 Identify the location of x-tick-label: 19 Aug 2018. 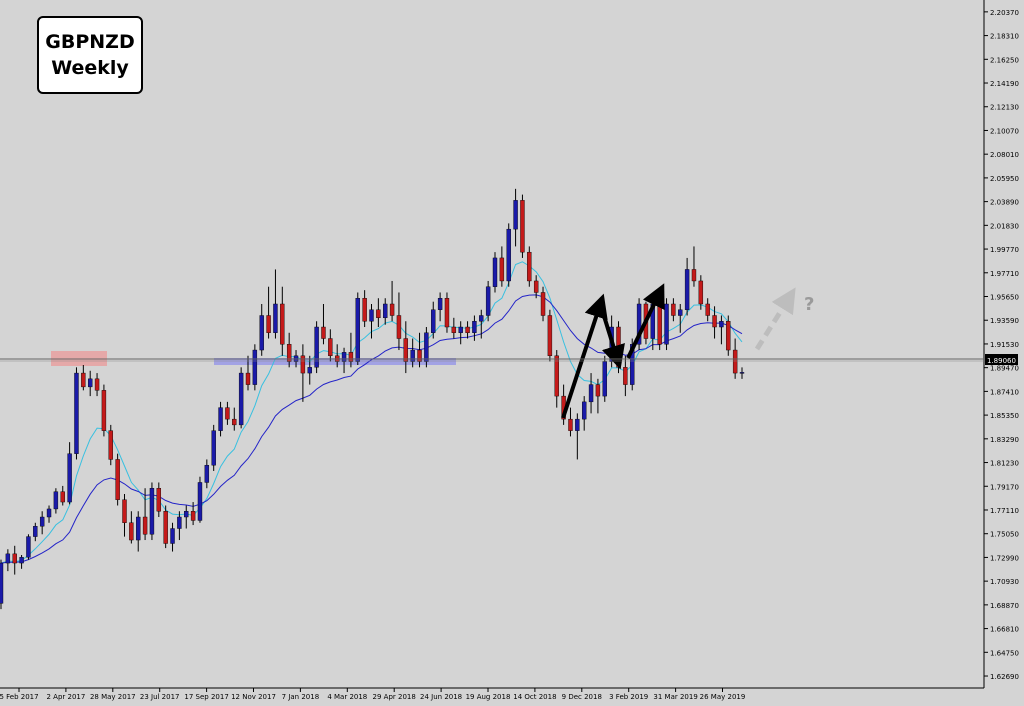
(488, 697).